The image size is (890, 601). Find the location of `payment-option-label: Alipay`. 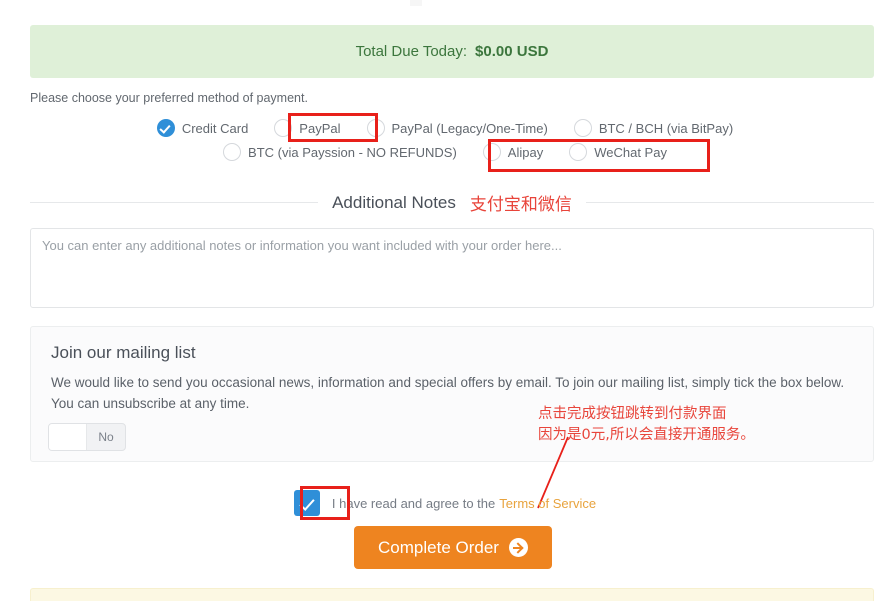

payment-option-label: Alipay is located at coordinates (525, 152).